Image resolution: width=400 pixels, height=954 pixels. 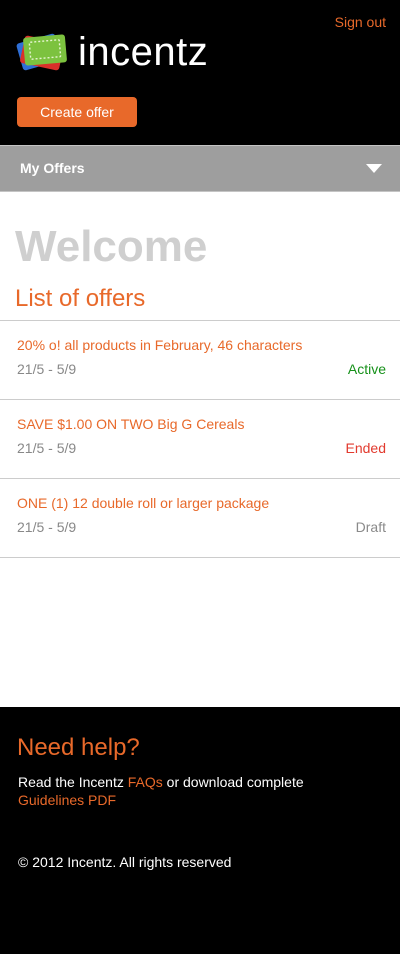 I want to click on offer-title: ONE (1) 12 double roll or larger package, so click(x=143, y=503).